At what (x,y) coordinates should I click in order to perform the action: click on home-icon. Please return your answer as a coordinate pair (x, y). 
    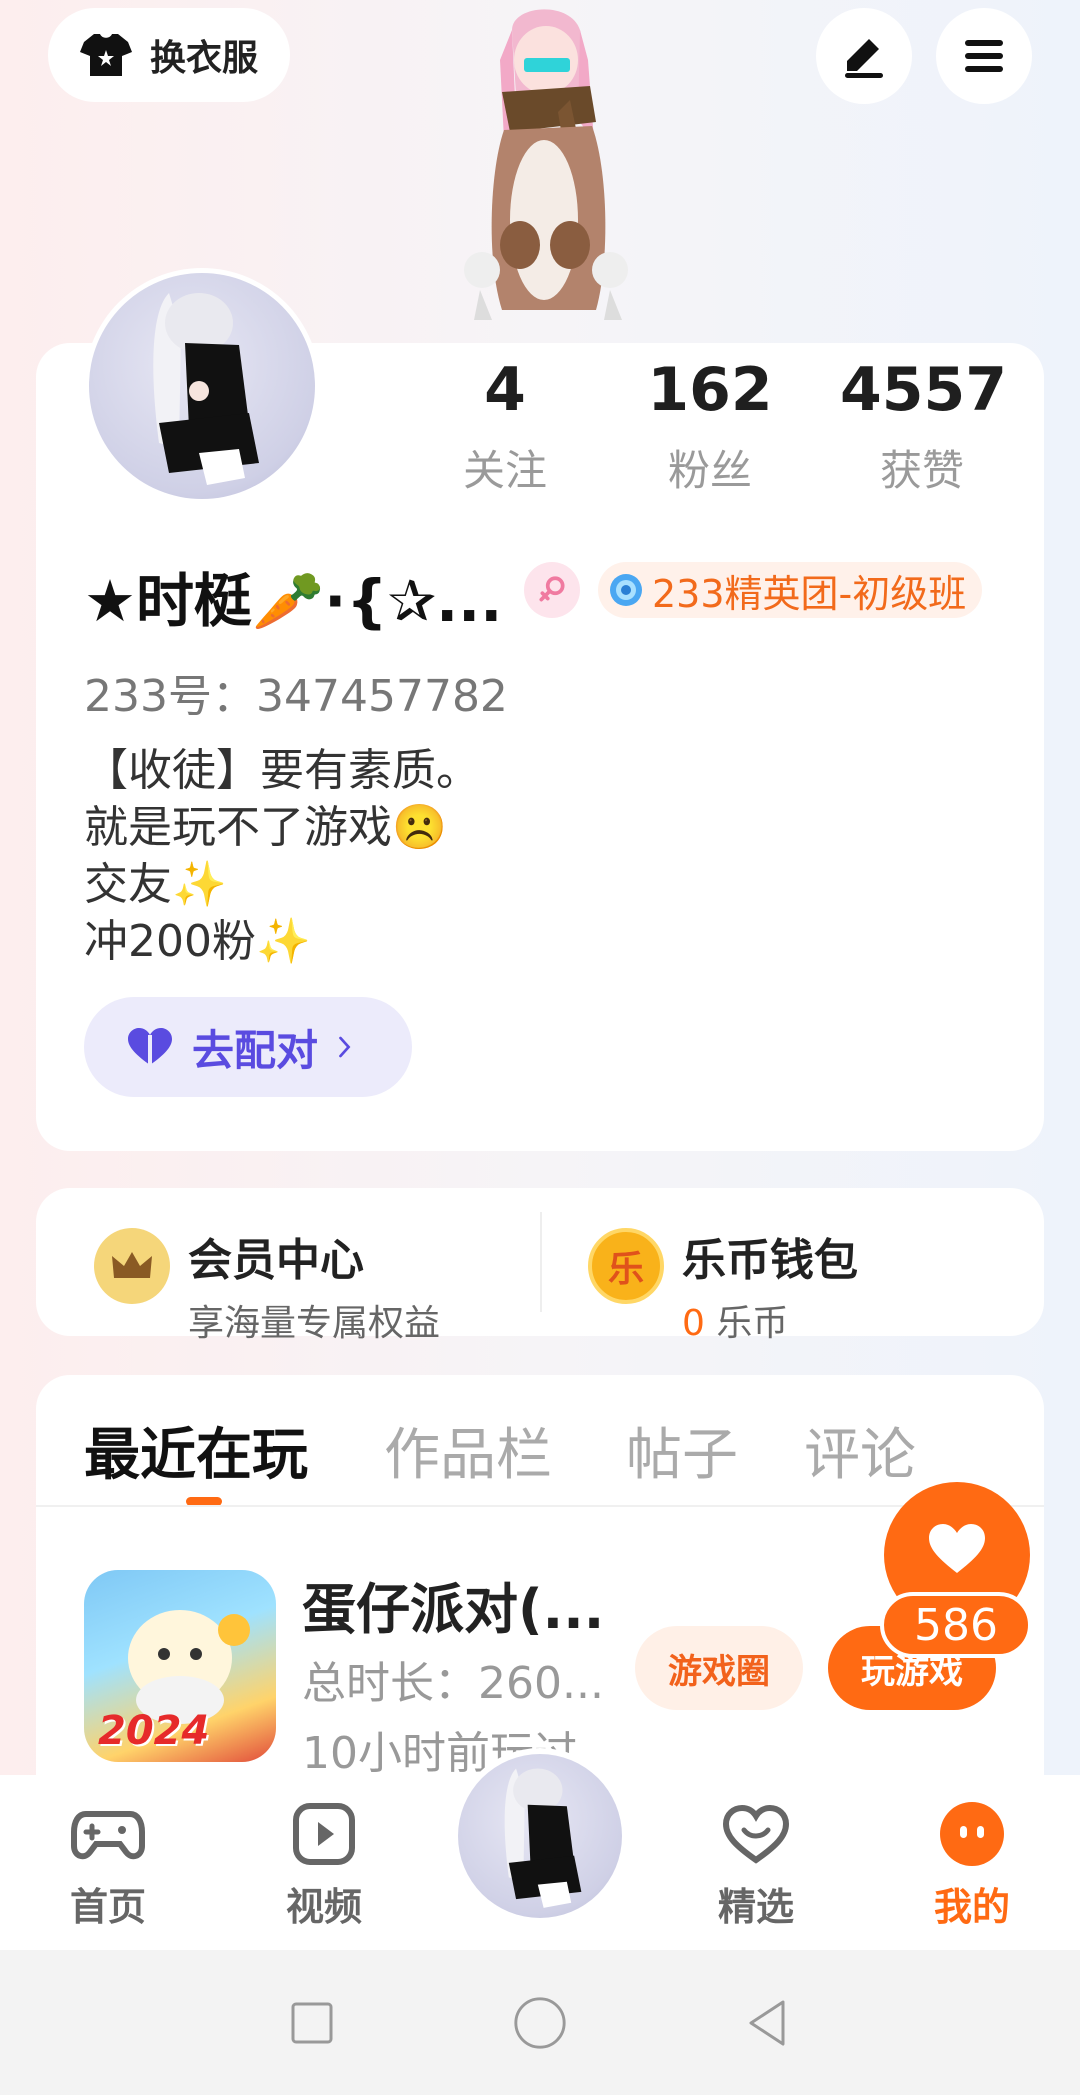
    Looking at the image, I should click on (540, 2023).